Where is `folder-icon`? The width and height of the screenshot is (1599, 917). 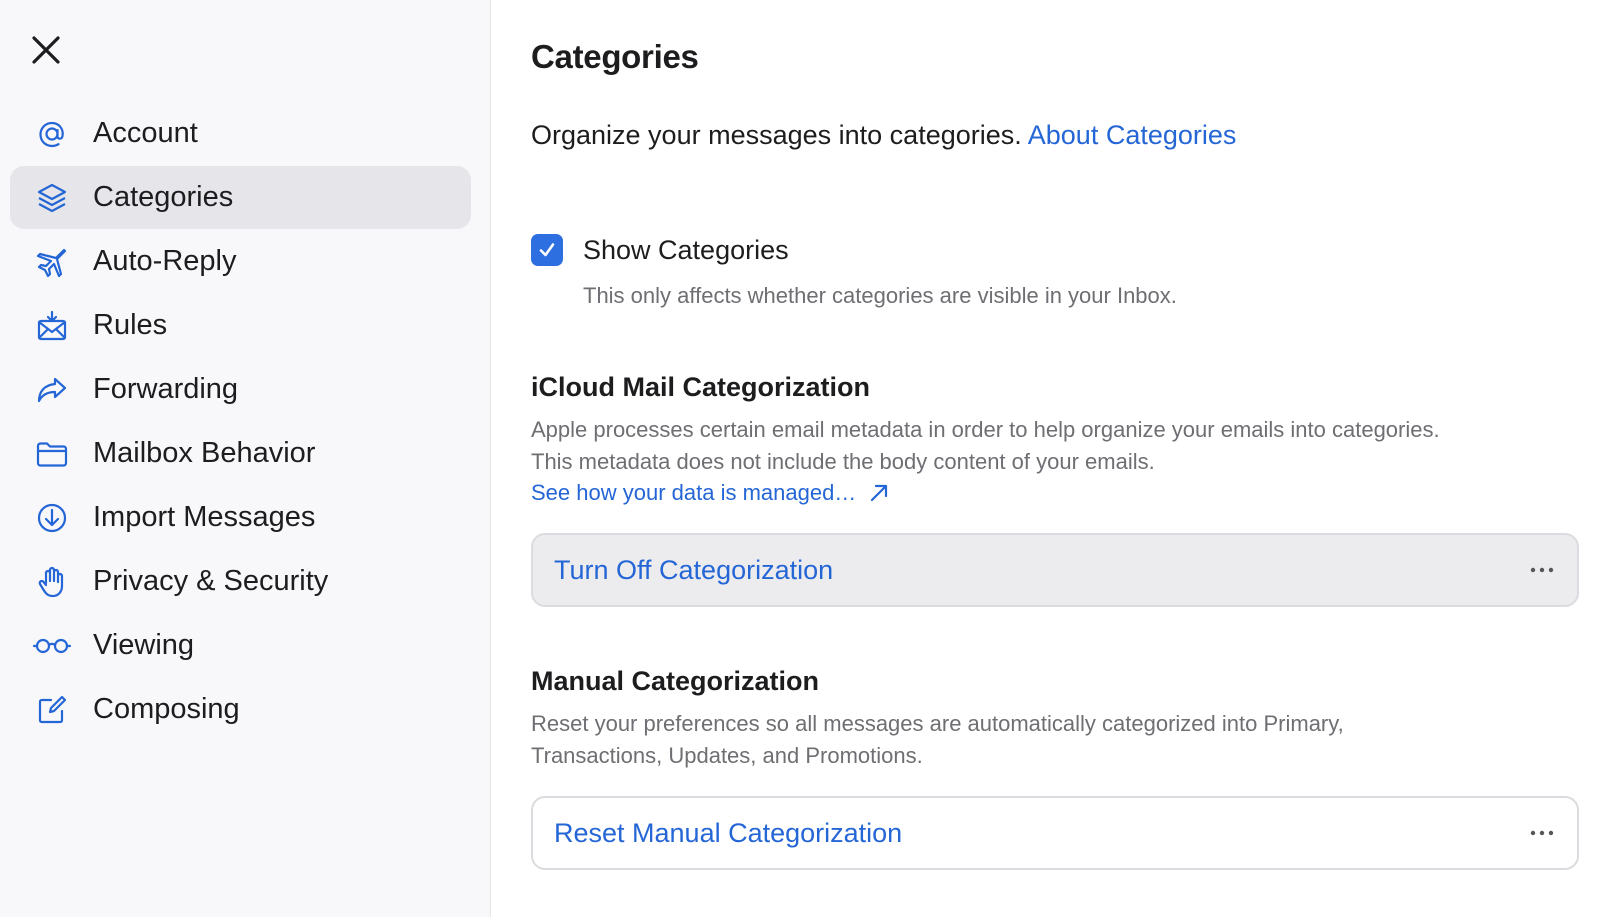
folder-icon is located at coordinates (52, 454).